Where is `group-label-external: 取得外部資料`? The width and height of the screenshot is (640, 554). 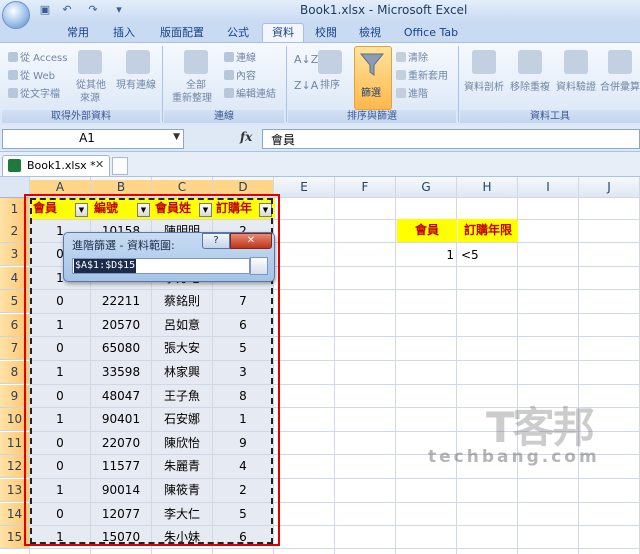
group-label-external: 取得外部資料 is located at coordinates (81, 116).